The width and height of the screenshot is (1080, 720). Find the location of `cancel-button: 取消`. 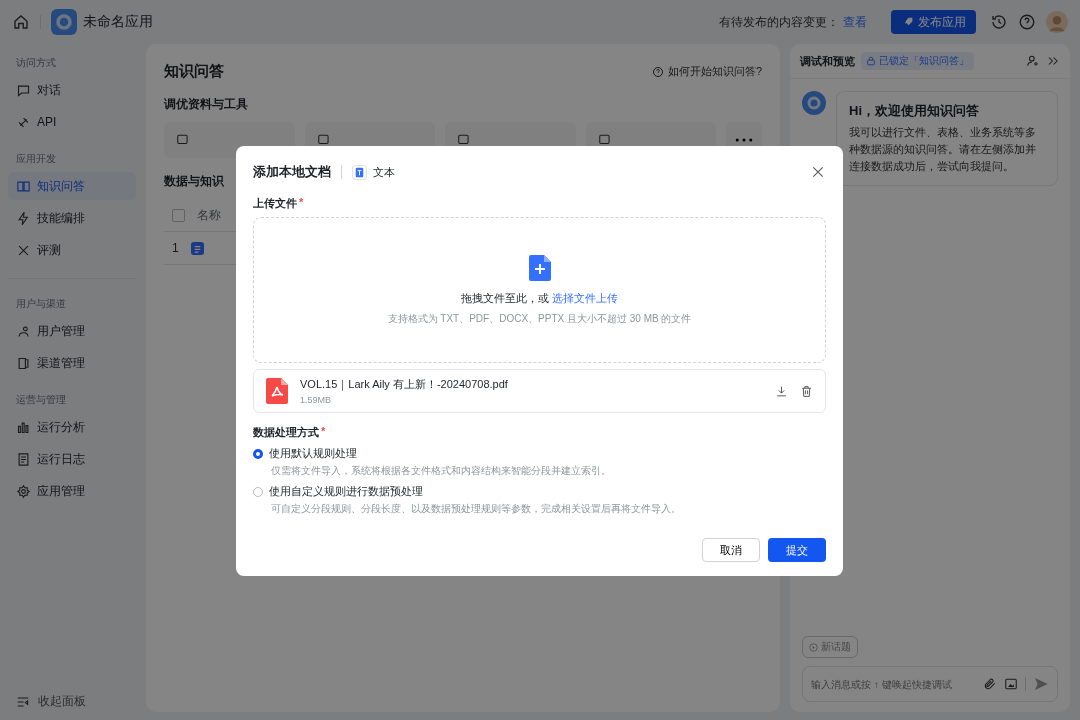

cancel-button: 取消 is located at coordinates (731, 550).